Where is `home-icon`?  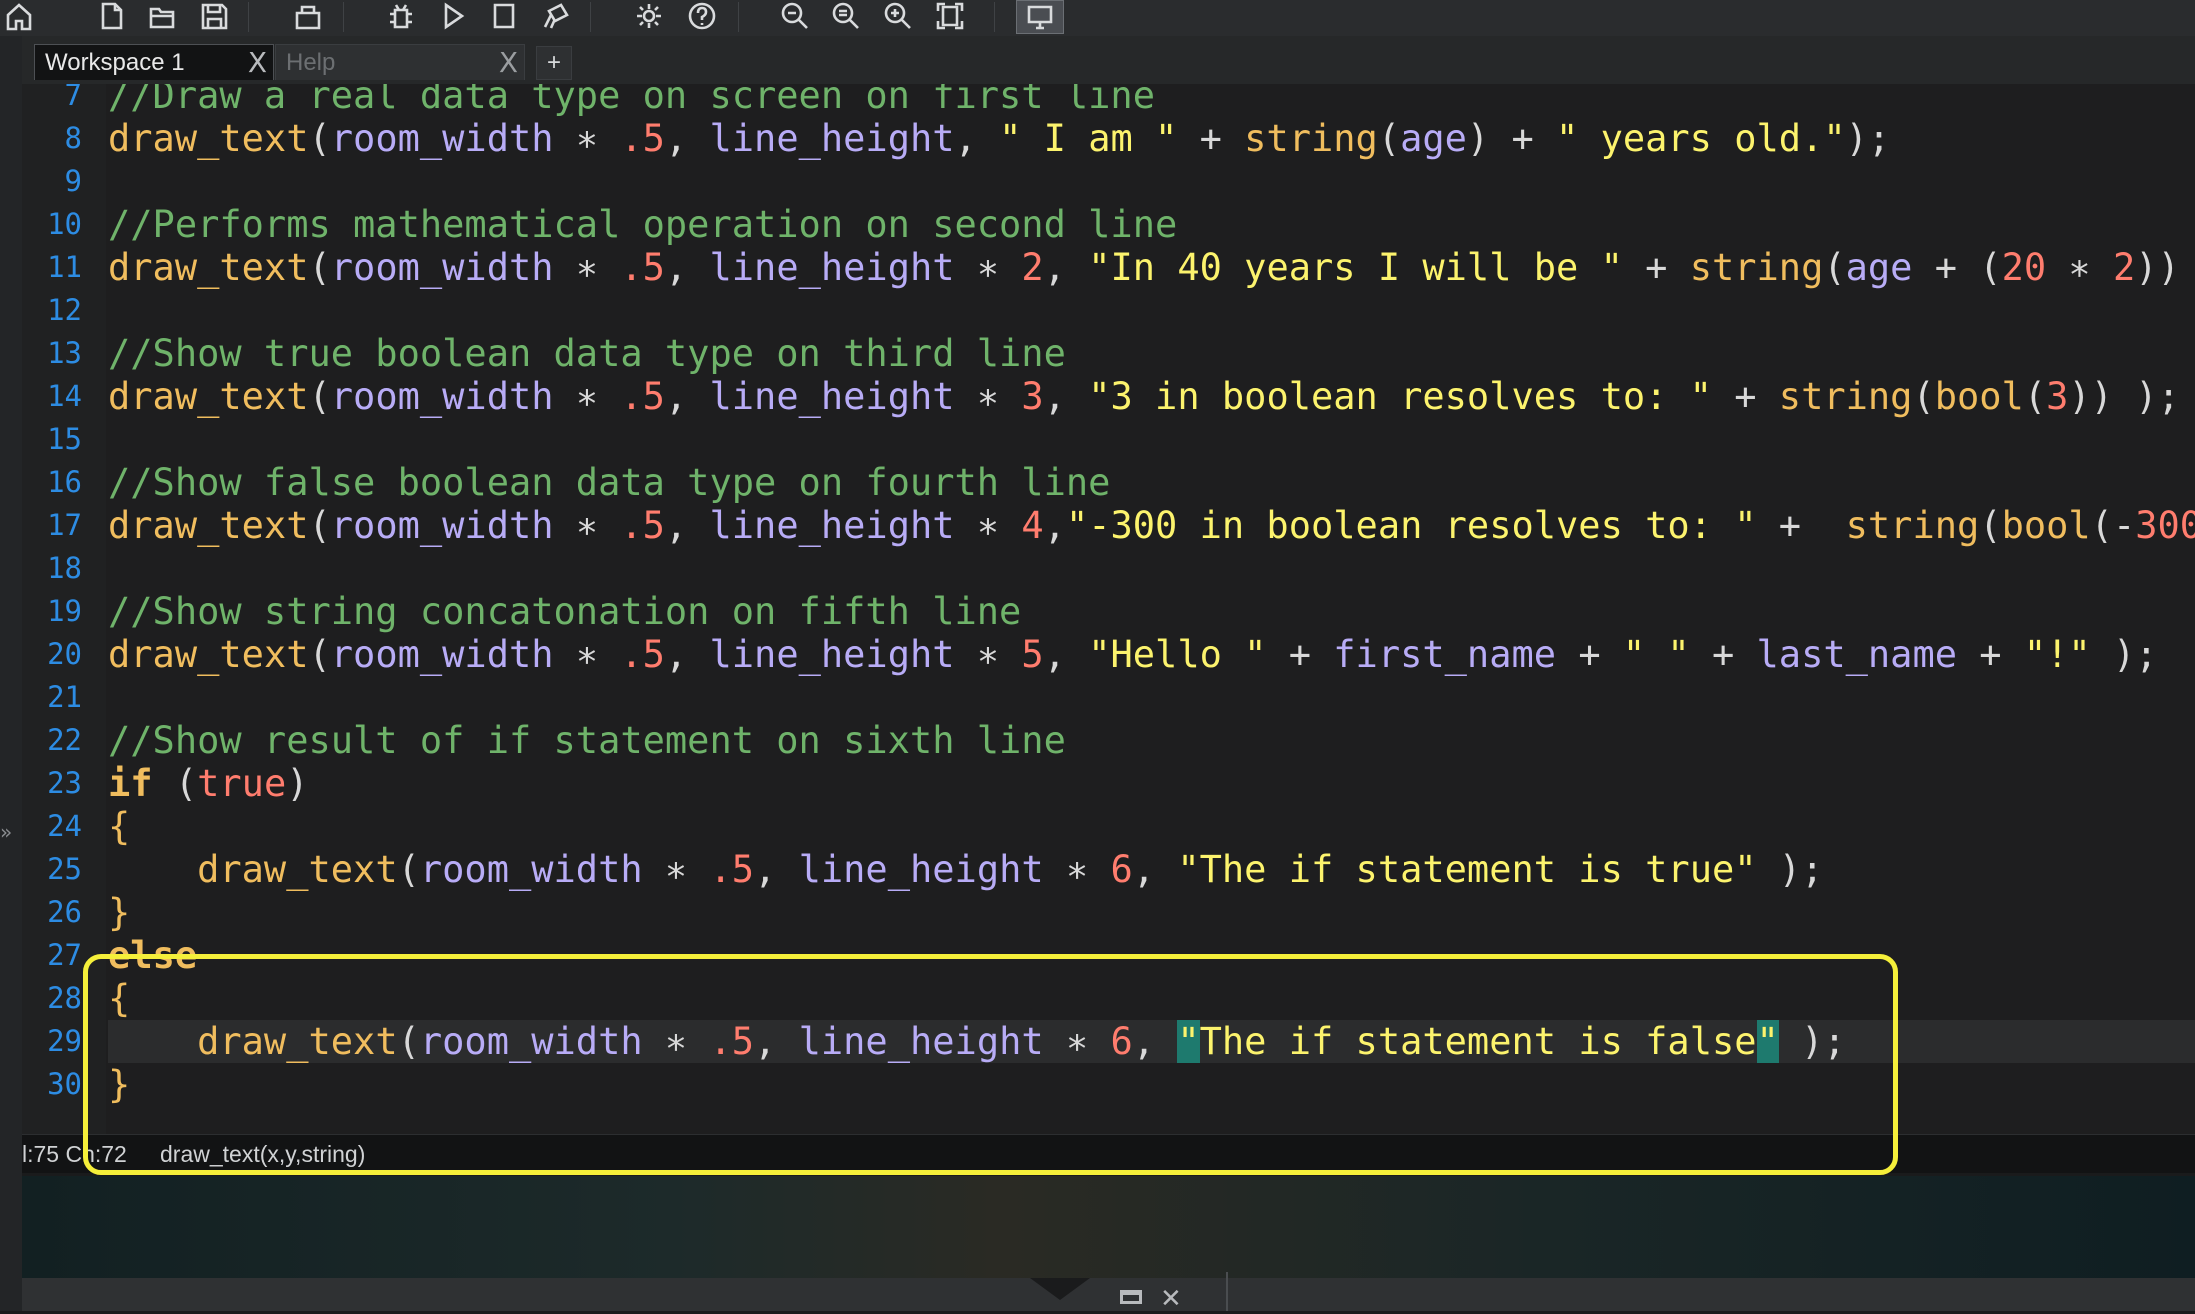
home-icon is located at coordinates (19, 16).